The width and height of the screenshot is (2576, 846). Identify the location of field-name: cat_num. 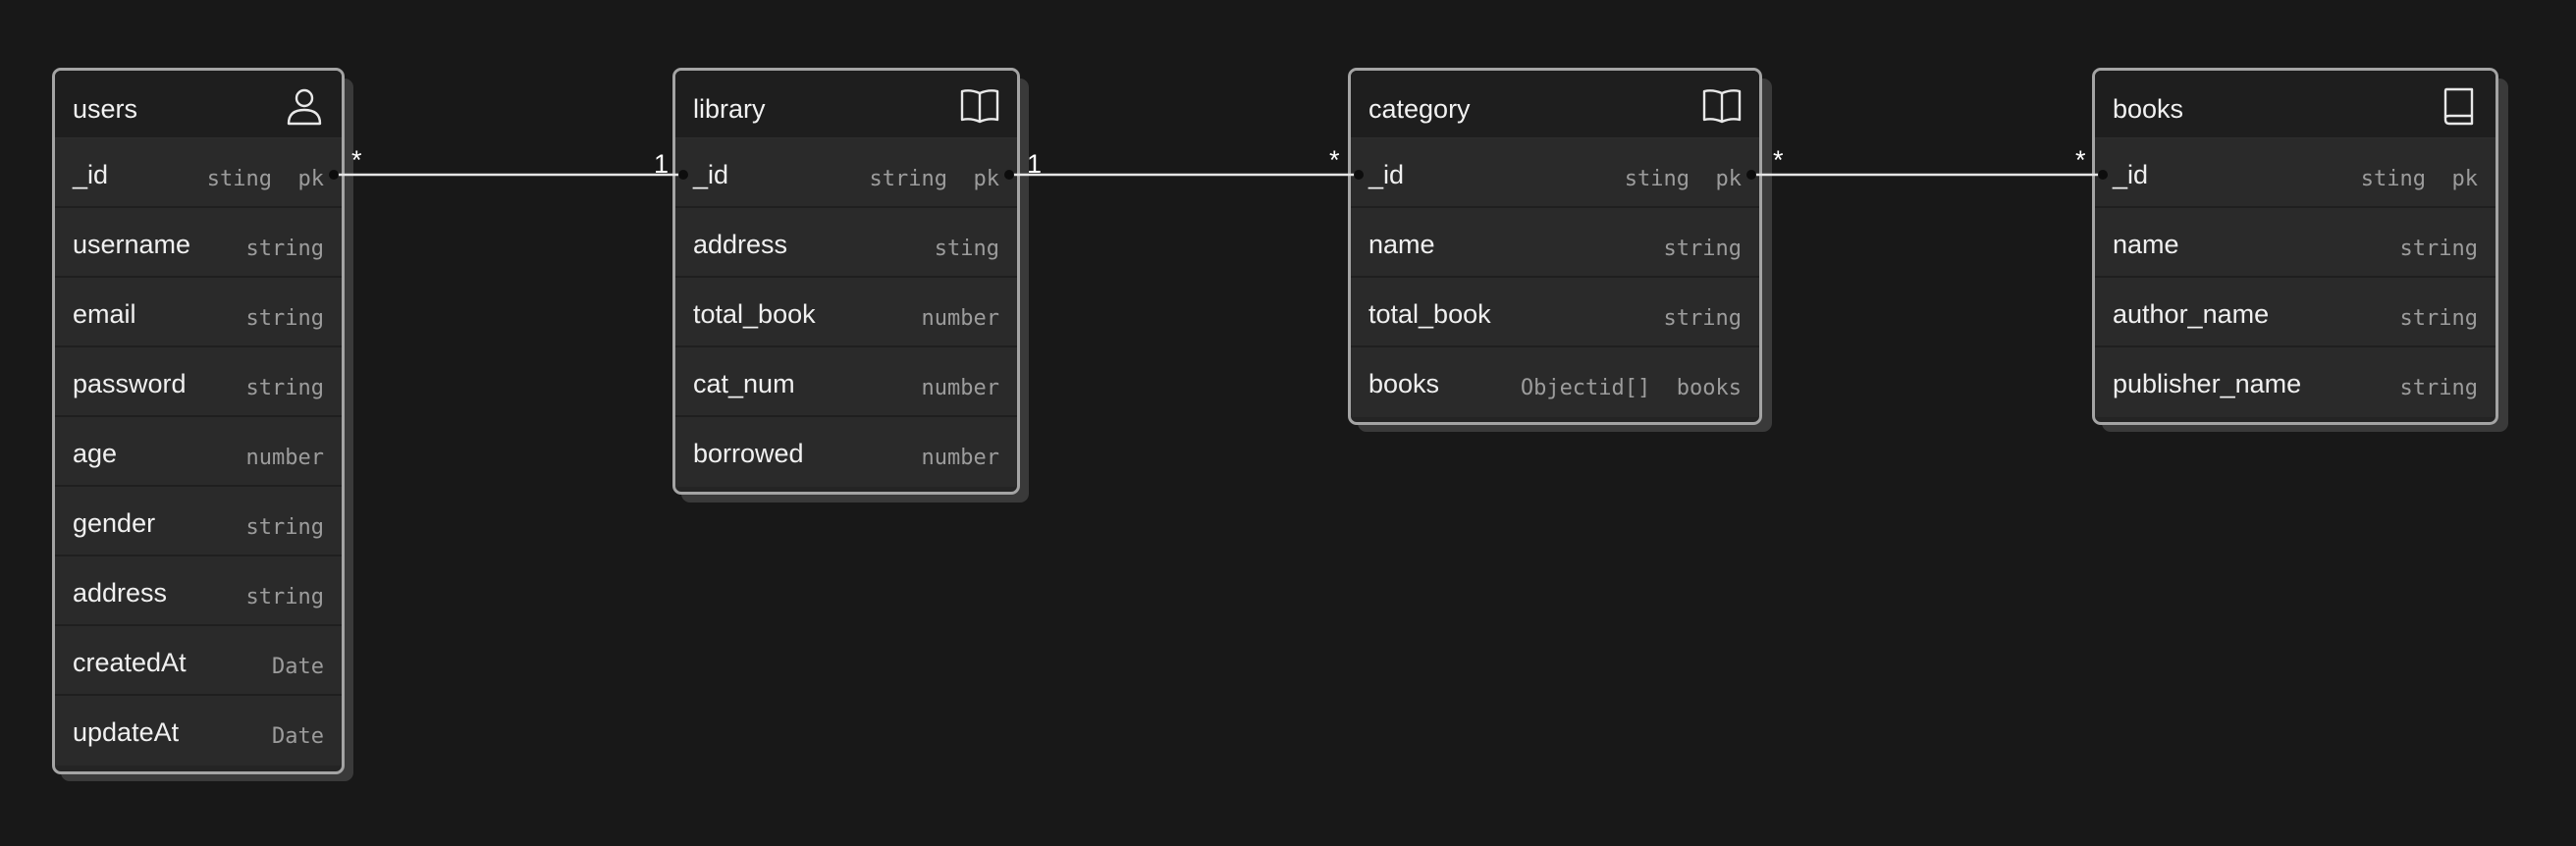
(744, 384).